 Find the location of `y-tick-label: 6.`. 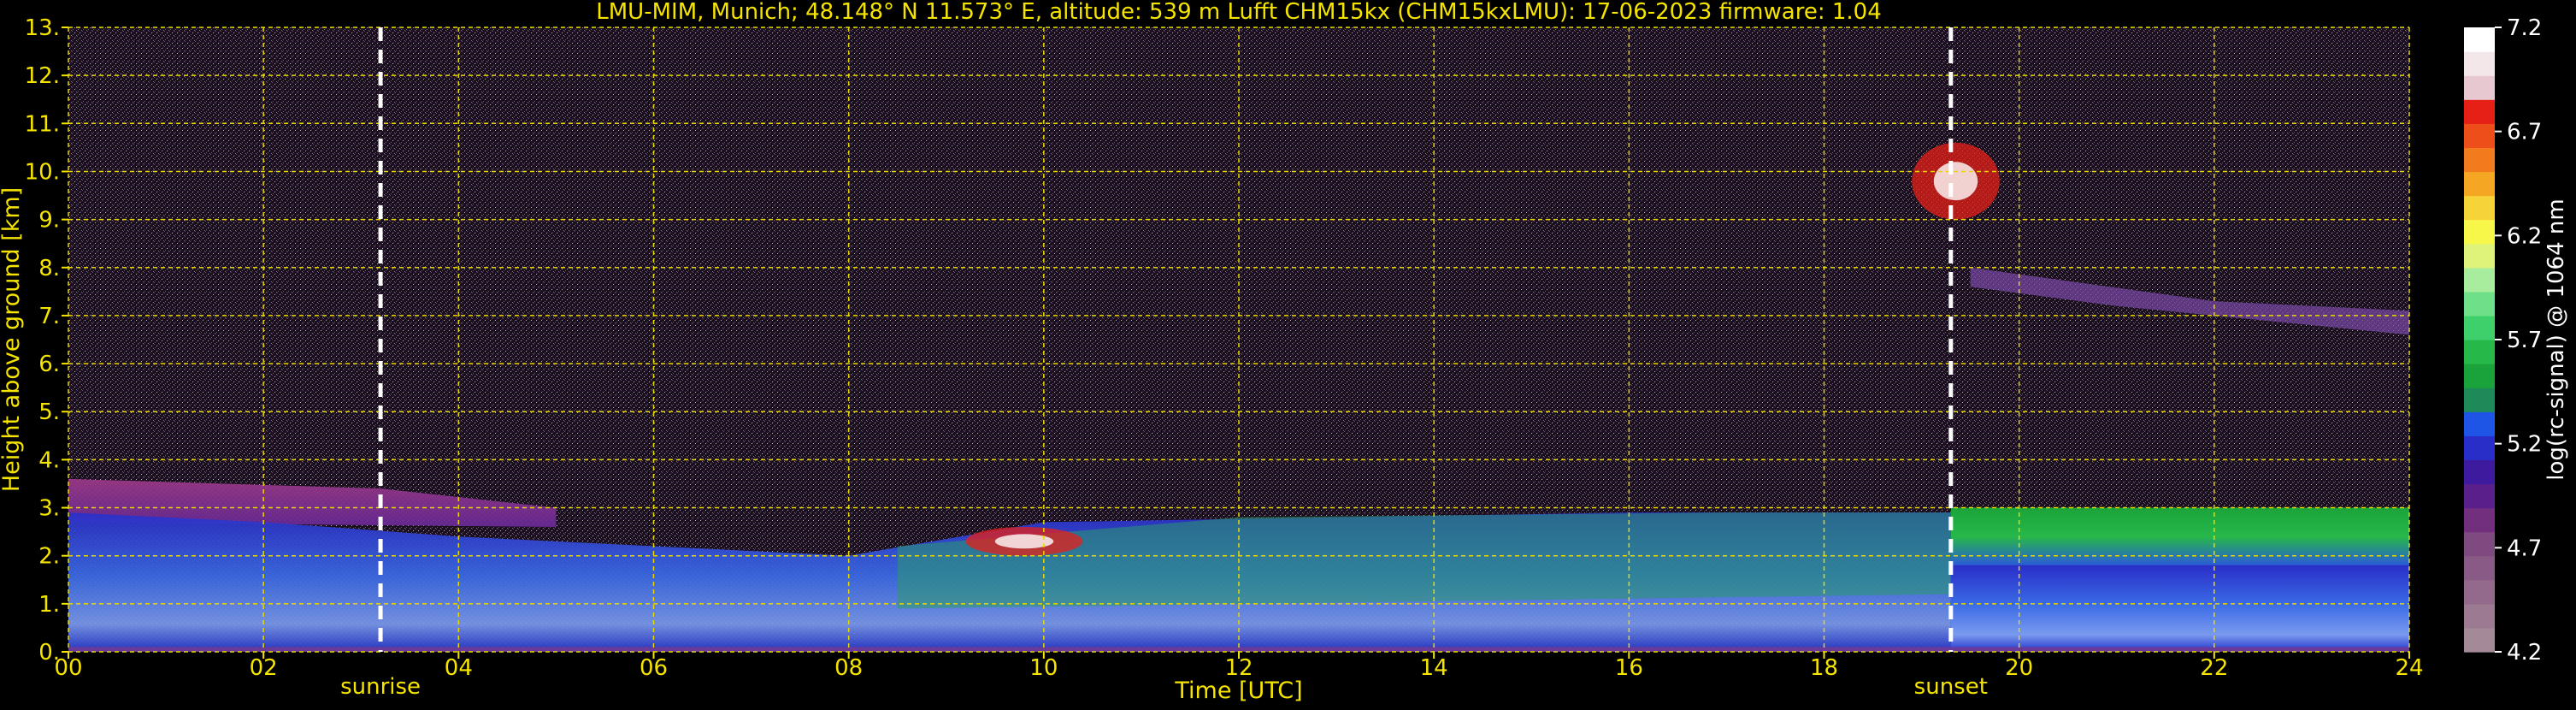

y-tick-label: 6. is located at coordinates (49, 364).